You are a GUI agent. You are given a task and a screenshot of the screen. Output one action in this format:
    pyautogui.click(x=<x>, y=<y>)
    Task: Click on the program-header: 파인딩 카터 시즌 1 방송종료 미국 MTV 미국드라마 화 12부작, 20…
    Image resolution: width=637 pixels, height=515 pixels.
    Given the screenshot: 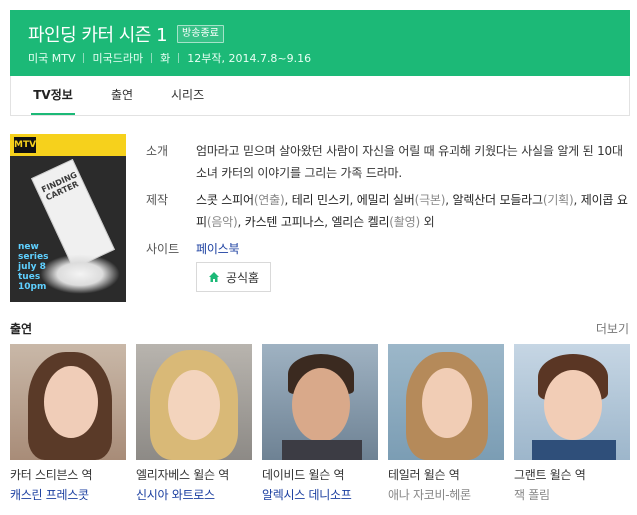 What is the action you would take?
    pyautogui.click(x=320, y=43)
    